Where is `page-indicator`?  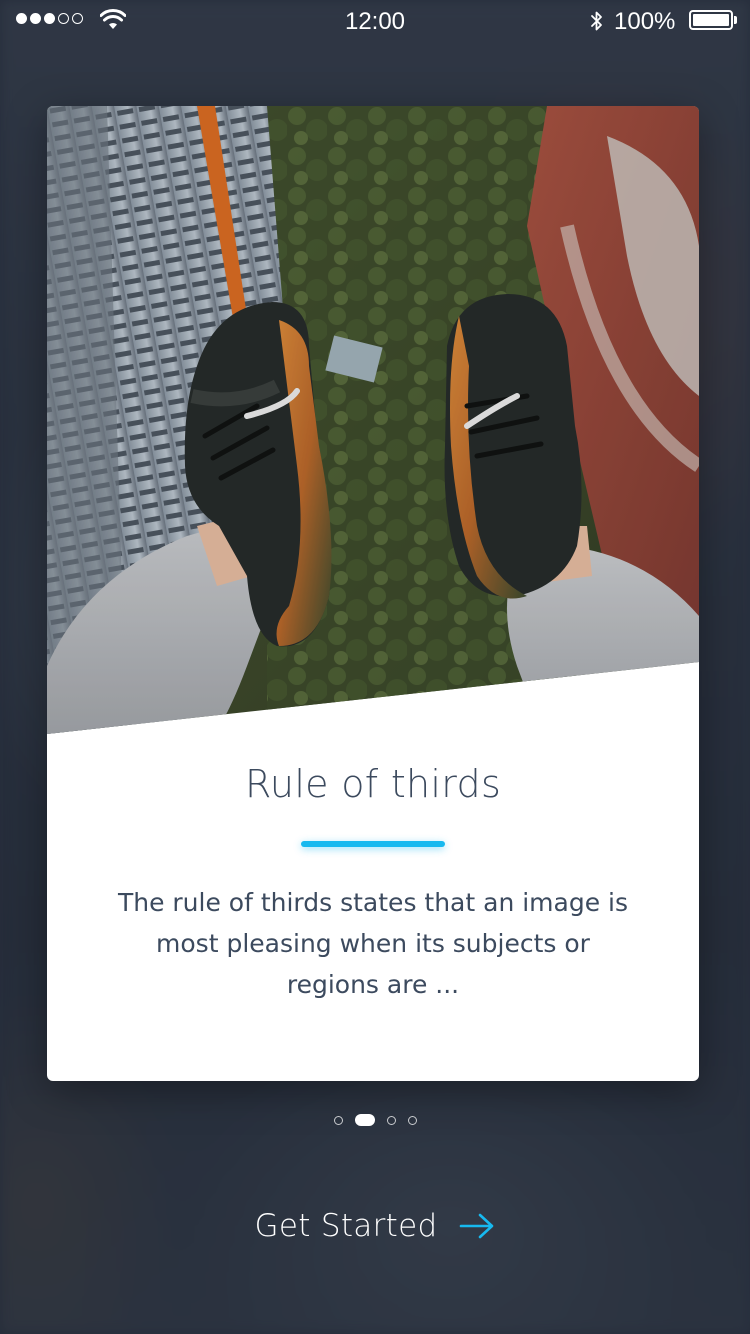
page-indicator is located at coordinates (375, 1120).